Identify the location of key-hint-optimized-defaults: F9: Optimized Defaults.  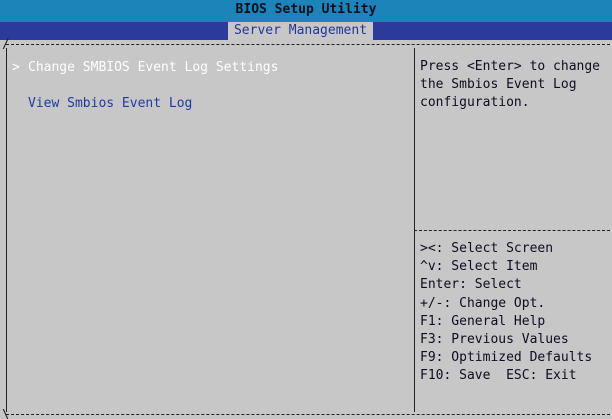
(506, 358).